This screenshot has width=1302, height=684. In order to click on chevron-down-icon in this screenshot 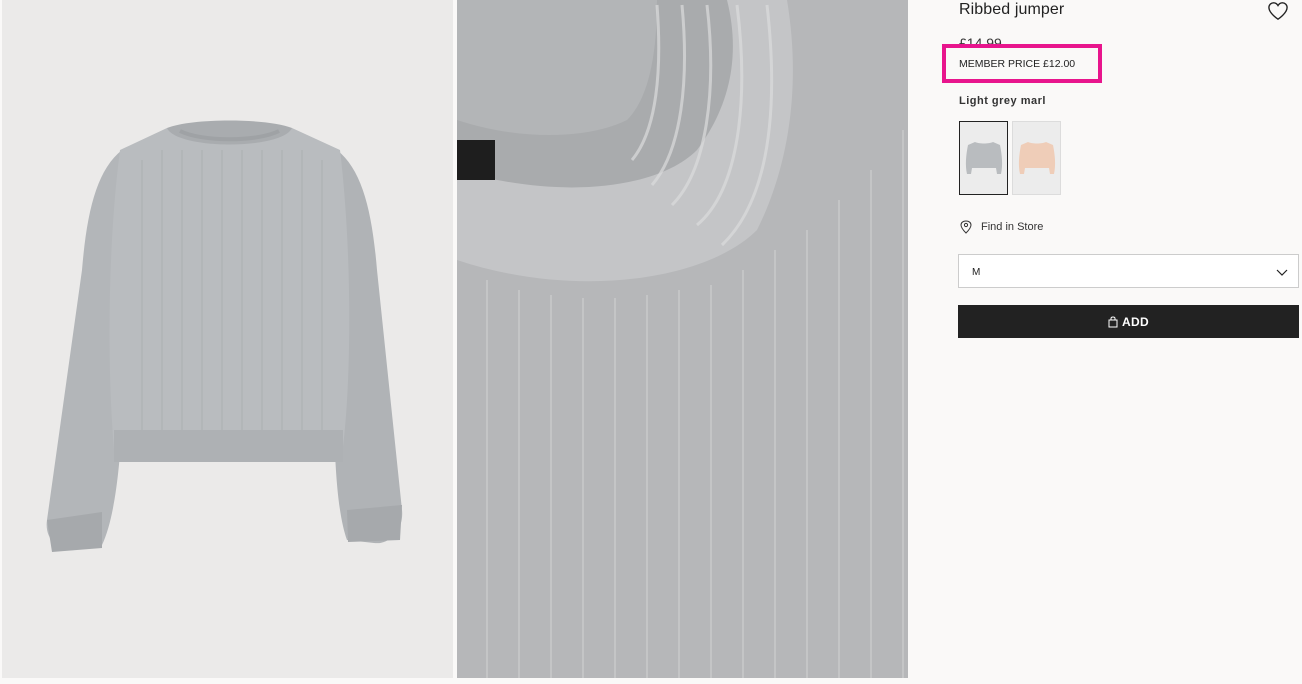, I will do `click(1282, 272)`.